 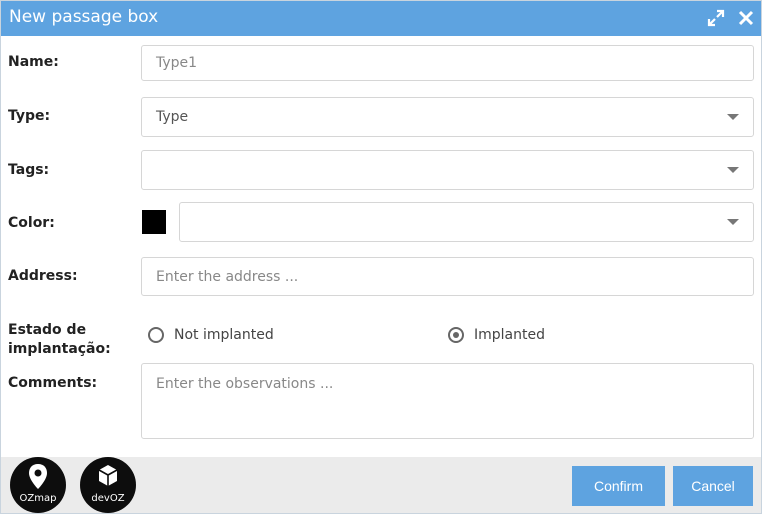 I want to click on name-input: Type1, so click(x=447, y=63).